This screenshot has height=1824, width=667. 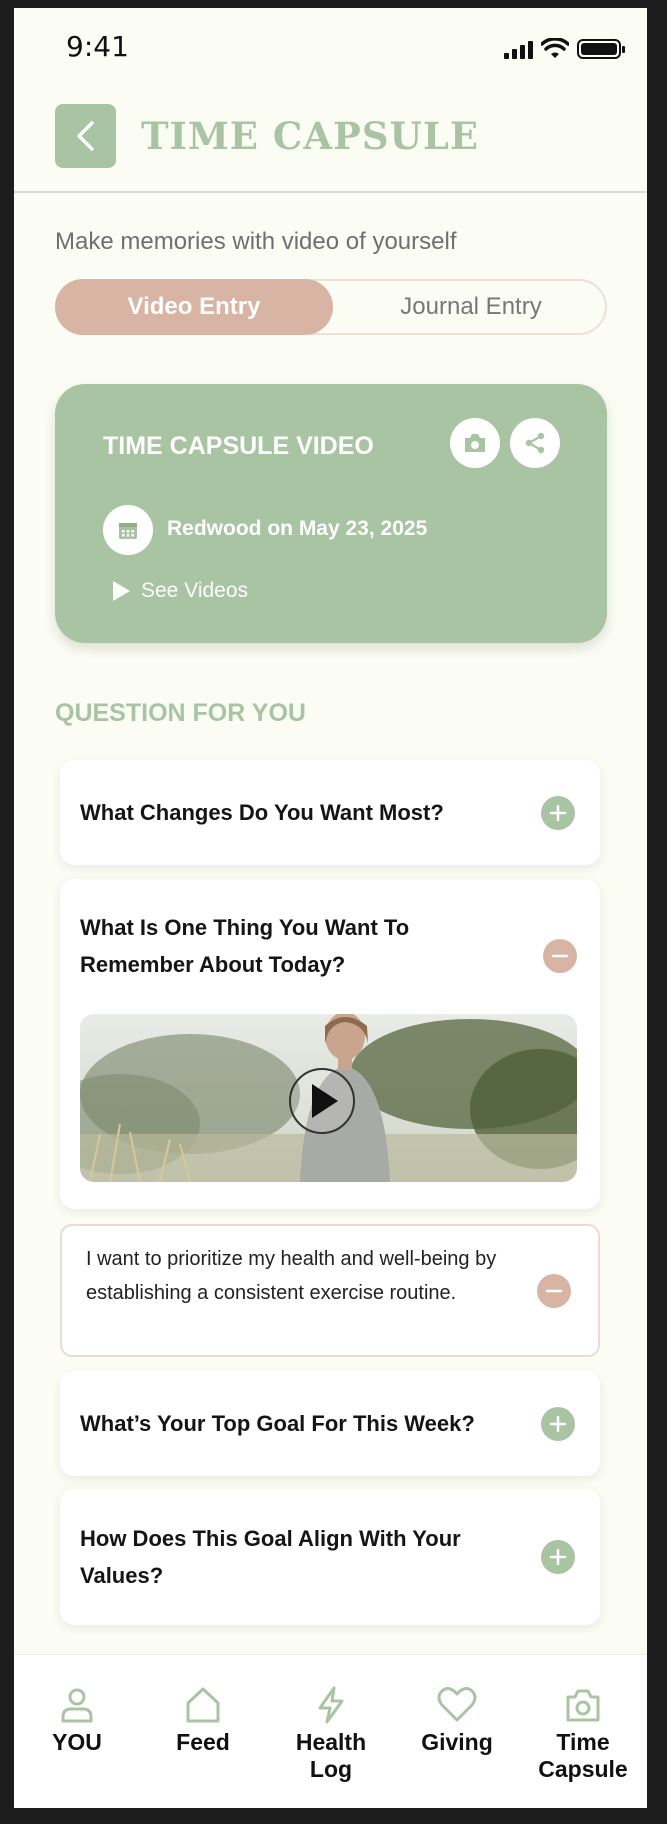 I want to click on nav-item-feed: Feed, so click(x=203, y=1720).